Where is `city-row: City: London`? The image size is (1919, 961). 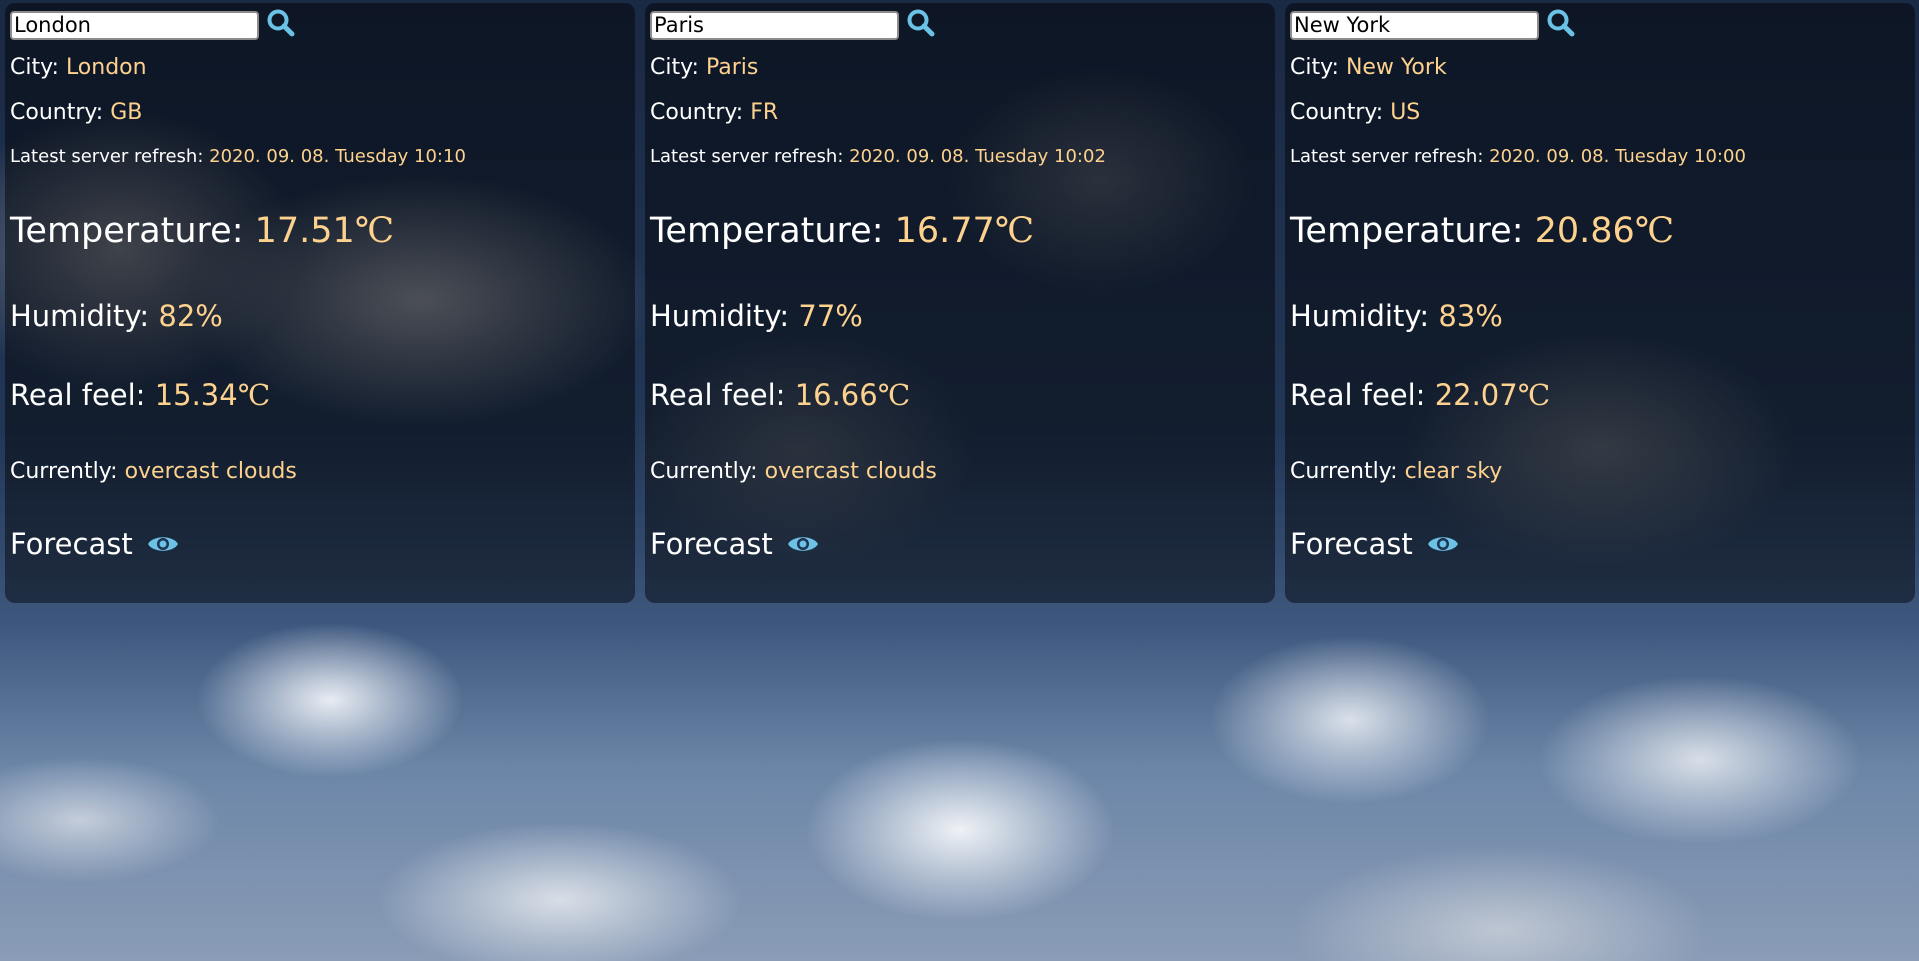
city-row: City: London is located at coordinates (78, 67).